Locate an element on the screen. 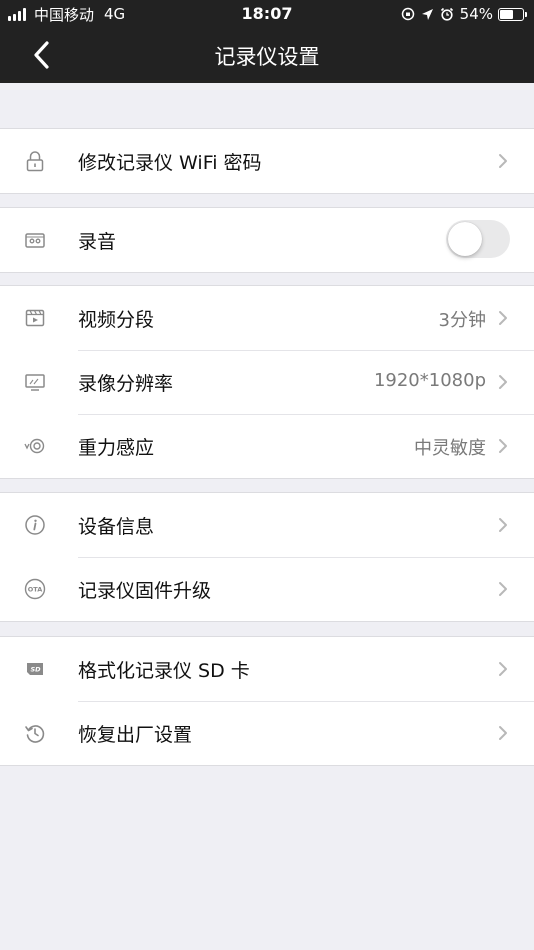  location-arrow-icon is located at coordinates (427, 14).